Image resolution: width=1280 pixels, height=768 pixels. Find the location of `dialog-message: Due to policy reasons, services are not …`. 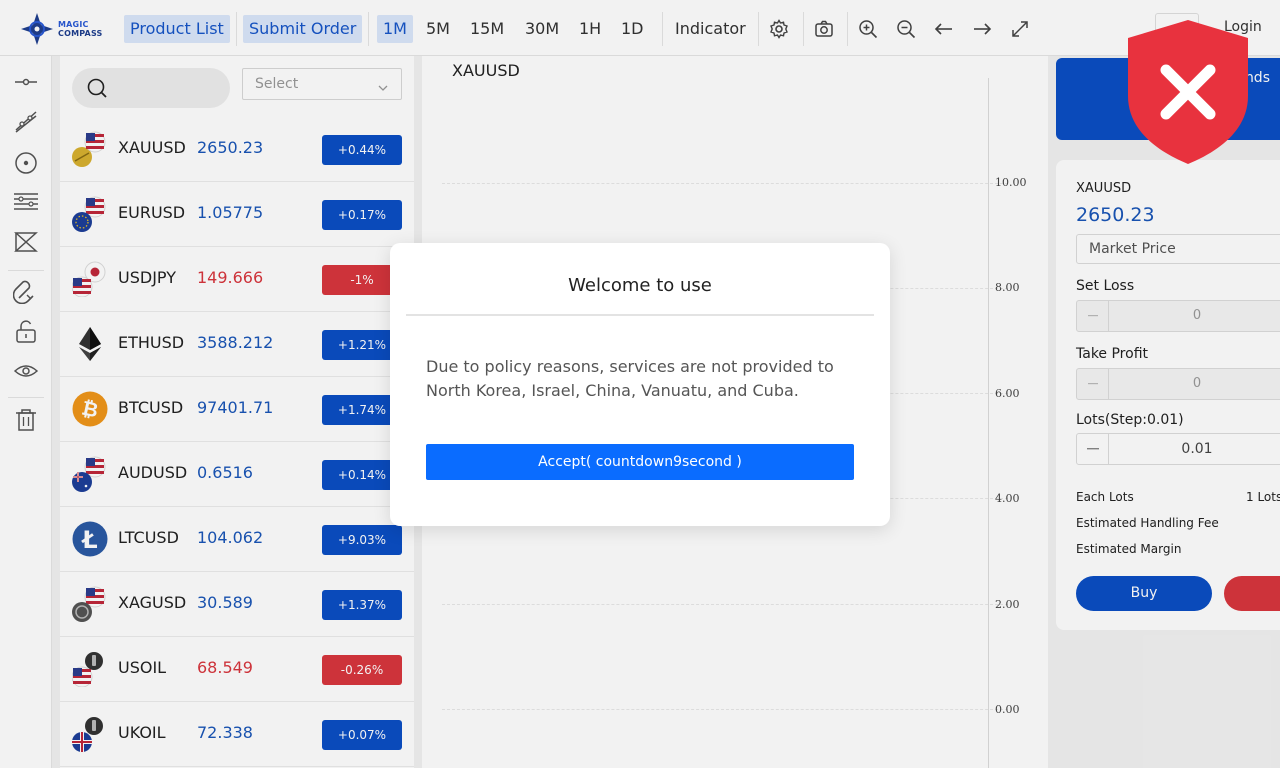

dialog-message: Due to policy reasons, services are not … is located at coordinates (630, 378).